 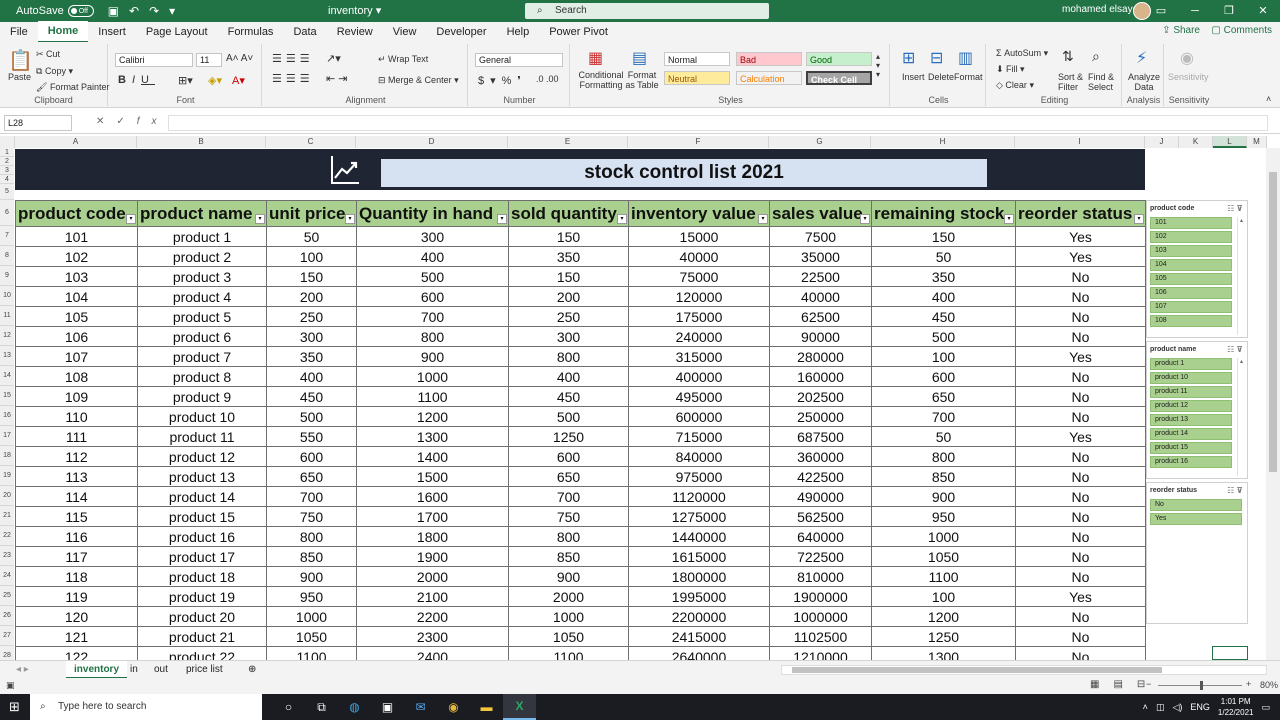 I want to click on tab-data: Data, so click(x=304, y=32).